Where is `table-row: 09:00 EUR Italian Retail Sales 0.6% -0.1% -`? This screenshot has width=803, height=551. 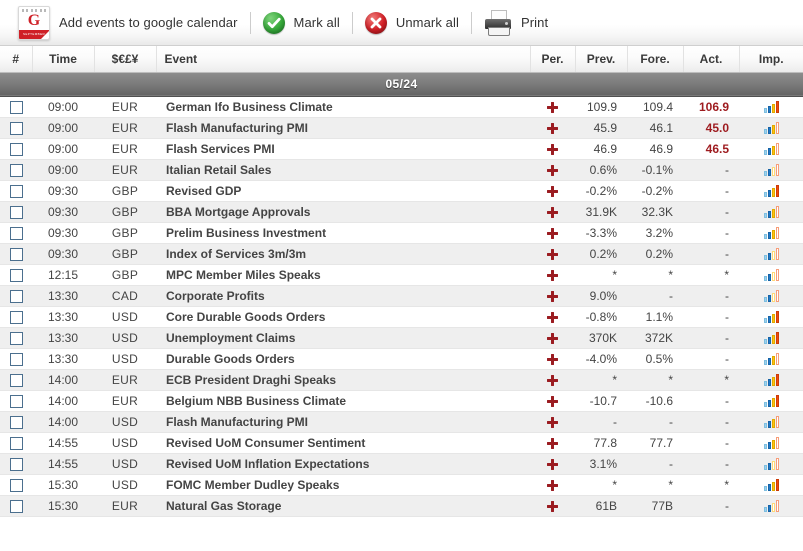
table-row: 09:00 EUR Italian Retail Sales 0.6% -0.1% - is located at coordinates (401, 170).